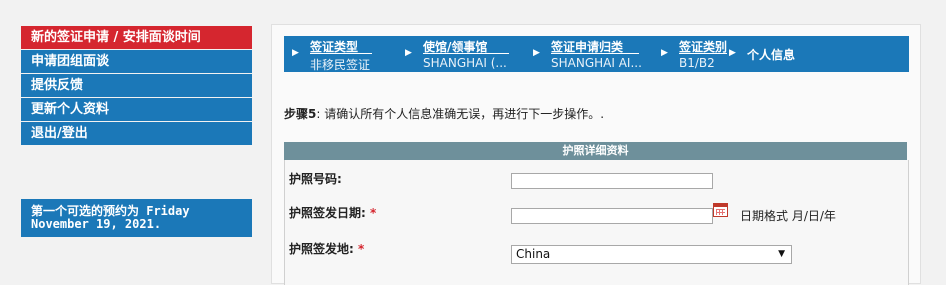  What do you see at coordinates (781, 254) in the screenshot?
I see `chevron-down-icon: ▼` at bounding box center [781, 254].